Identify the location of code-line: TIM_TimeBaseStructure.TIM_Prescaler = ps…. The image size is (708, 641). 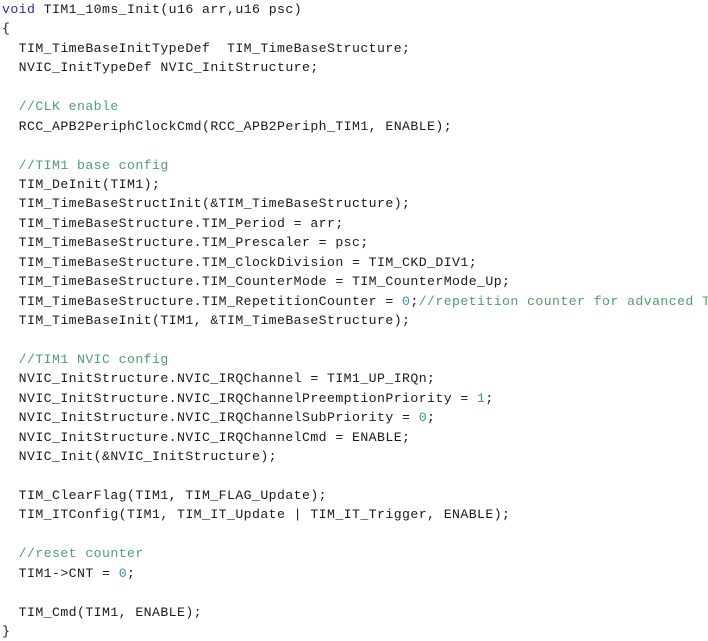
(354, 242).